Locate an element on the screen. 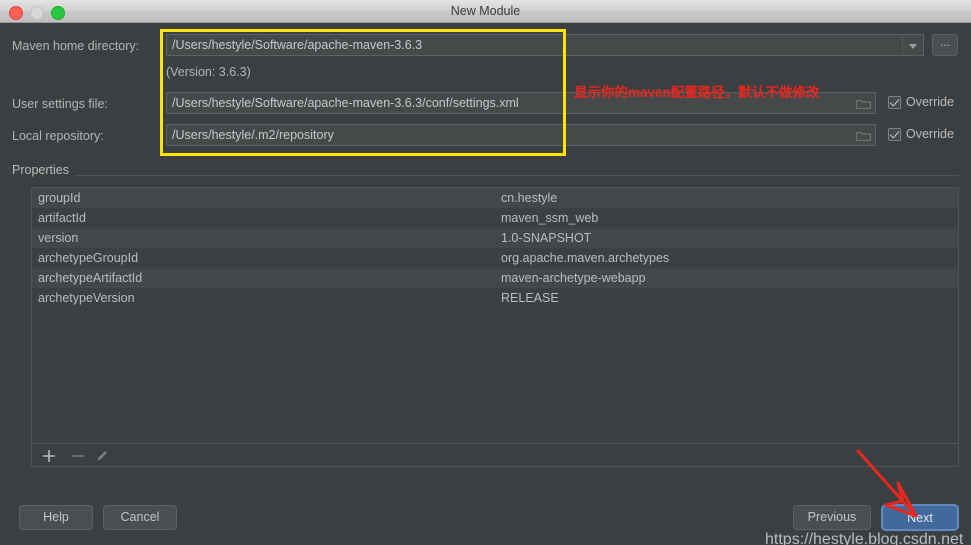  help-button: Help is located at coordinates (56, 517).